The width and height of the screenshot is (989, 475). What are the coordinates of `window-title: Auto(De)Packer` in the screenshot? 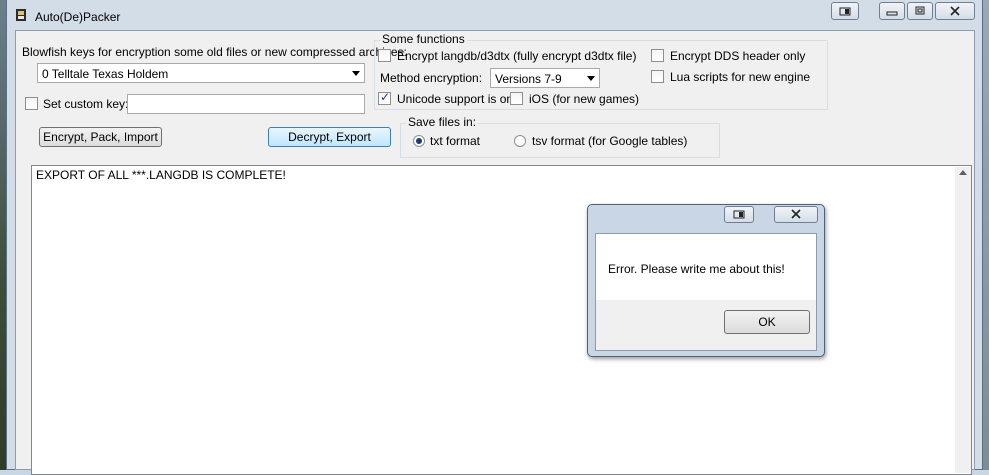 It's located at (78, 17).